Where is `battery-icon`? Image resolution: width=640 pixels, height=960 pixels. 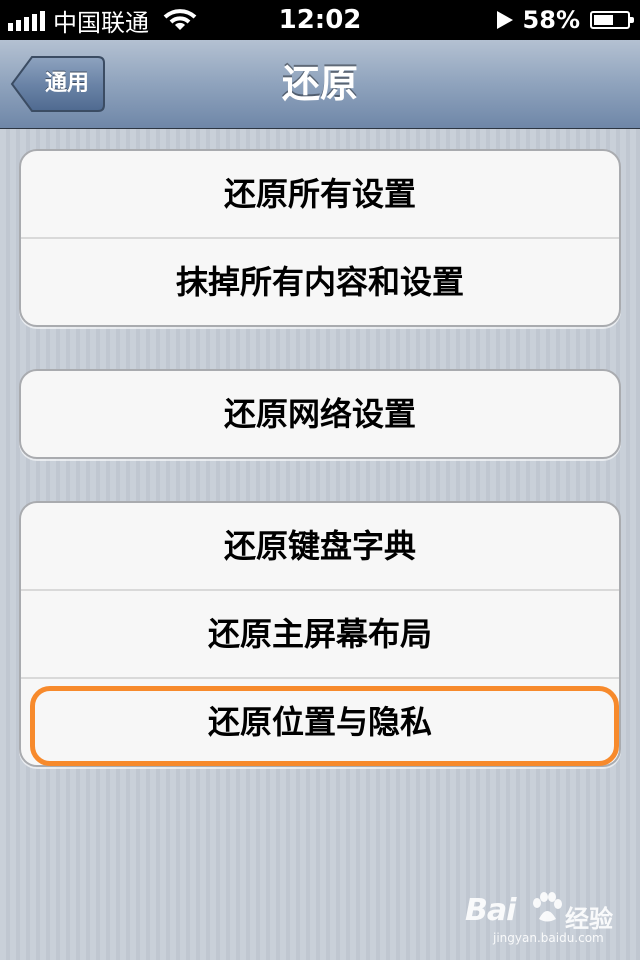 battery-icon is located at coordinates (612, 20).